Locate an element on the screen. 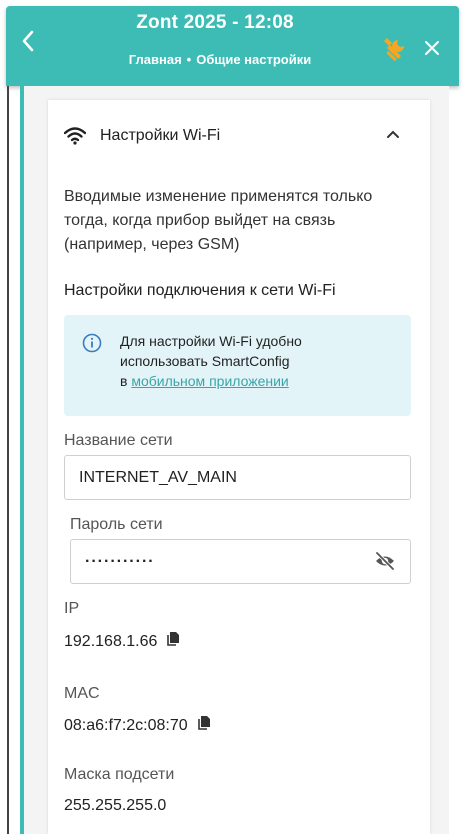 Image resolution: width=465 pixels, height=834 pixels. ip-label: IP is located at coordinates (72, 608).